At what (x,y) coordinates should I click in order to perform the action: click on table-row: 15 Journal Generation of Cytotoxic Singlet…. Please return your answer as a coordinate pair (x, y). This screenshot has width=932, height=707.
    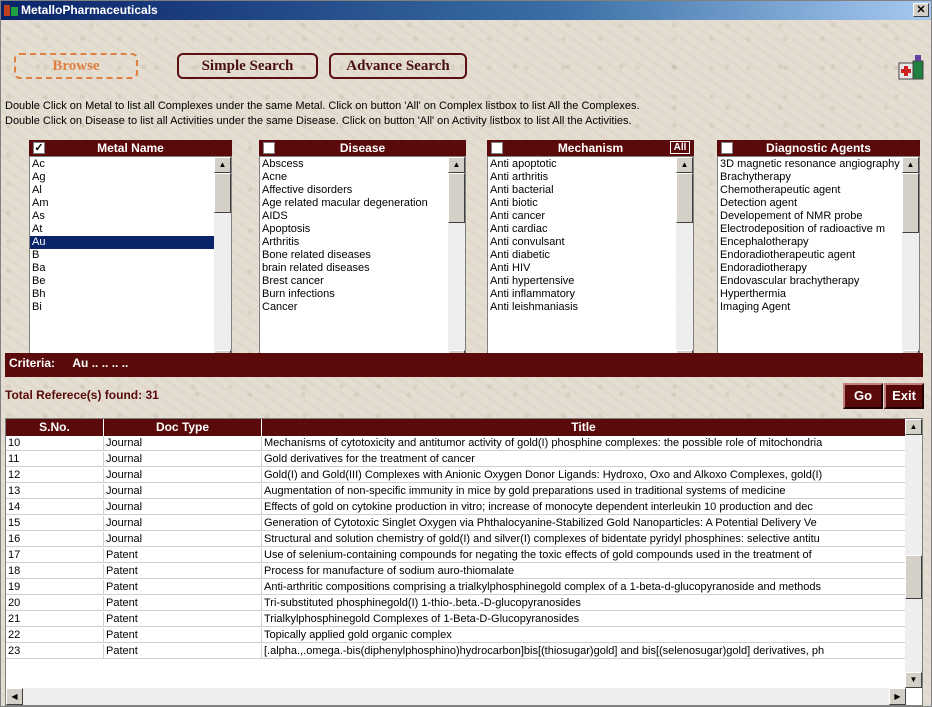
    Looking at the image, I should click on (456, 523).